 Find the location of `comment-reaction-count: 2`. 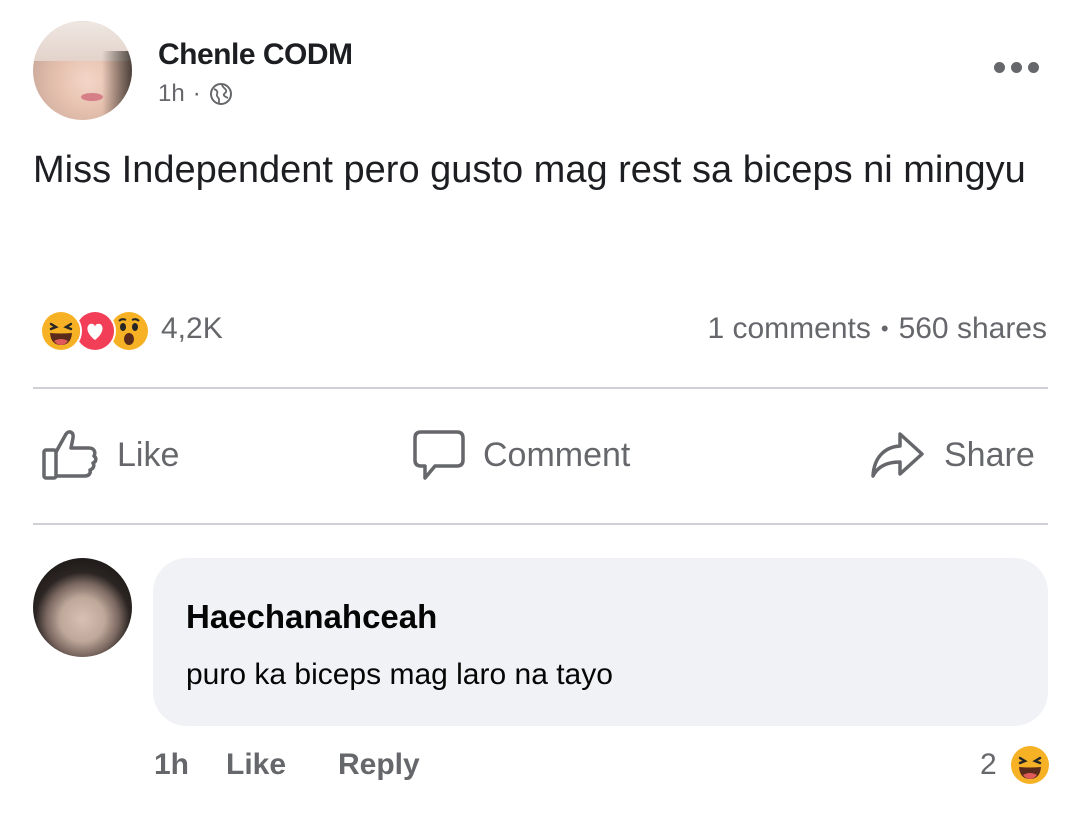

comment-reaction-count: 2 is located at coordinates (988, 765).